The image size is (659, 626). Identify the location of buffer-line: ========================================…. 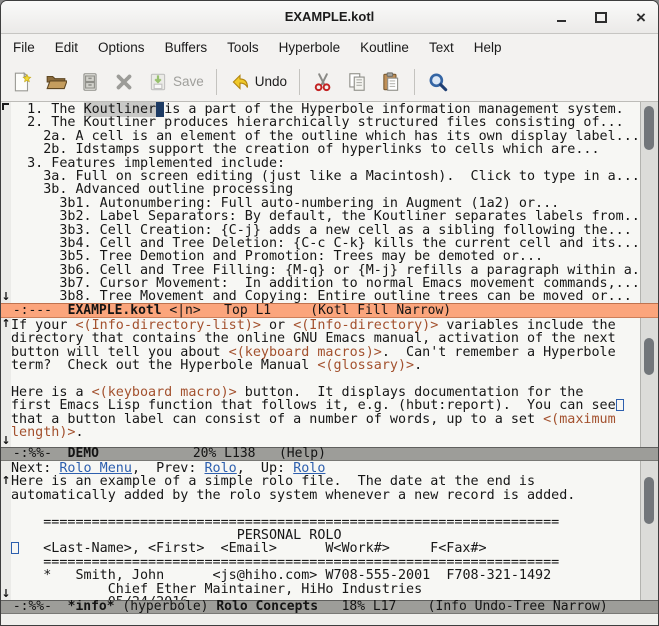
(325, 562).